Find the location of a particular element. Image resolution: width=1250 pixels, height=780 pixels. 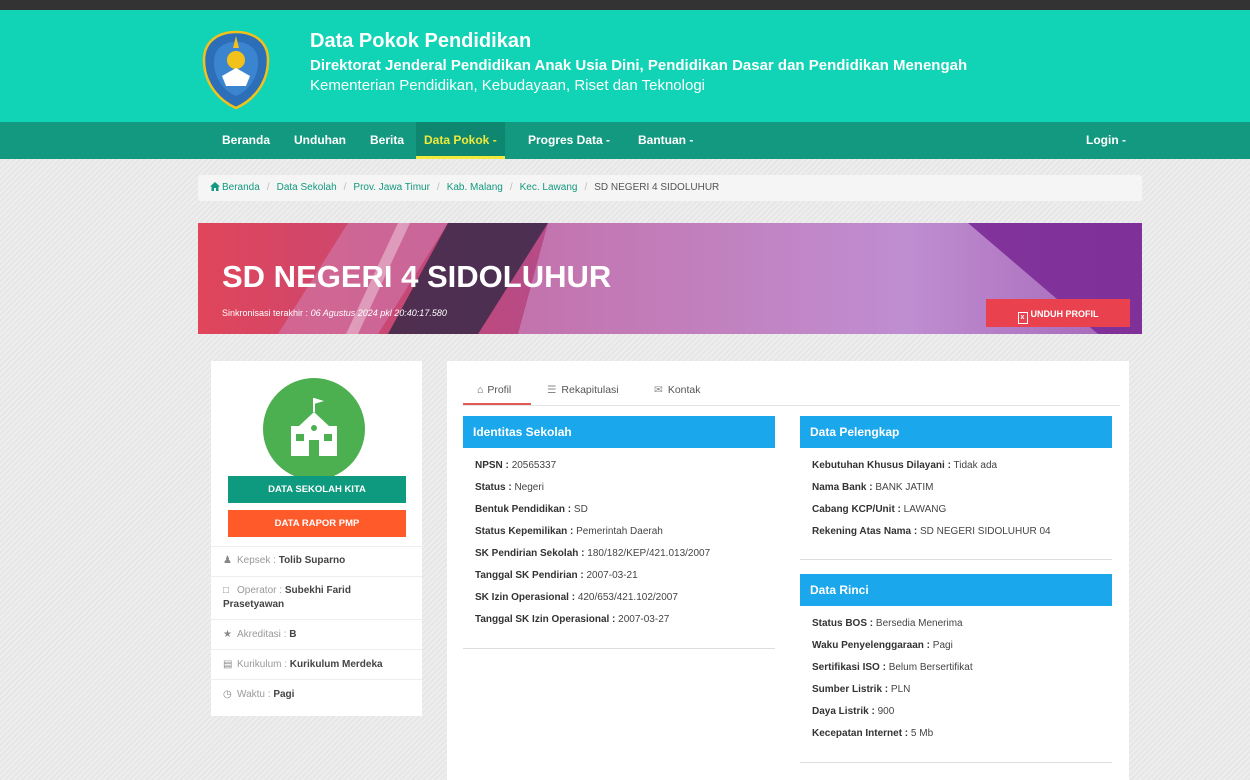

data-sekolah-kita-button: DATA SEKOLAH KITA is located at coordinates (317, 489).